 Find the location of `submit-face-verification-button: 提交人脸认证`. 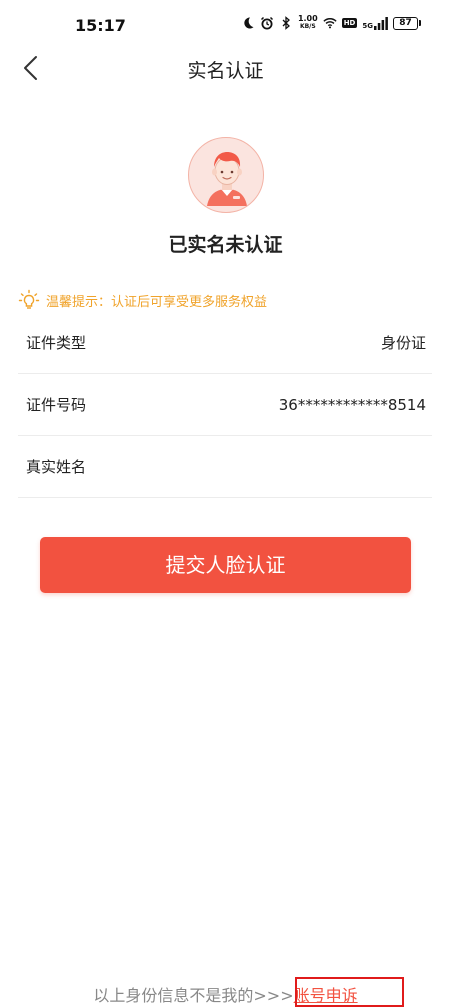

submit-face-verification-button: 提交人脸认证 is located at coordinates (225, 565).